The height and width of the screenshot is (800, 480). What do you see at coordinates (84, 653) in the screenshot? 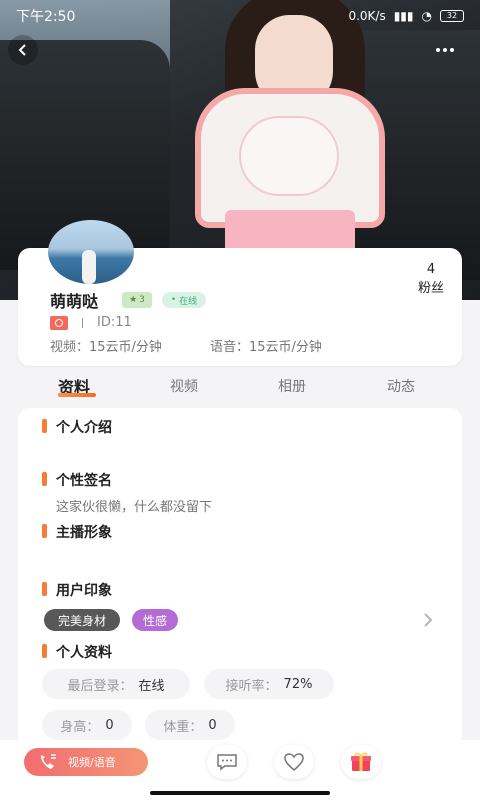
I see `info-title: 个人资料` at bounding box center [84, 653].